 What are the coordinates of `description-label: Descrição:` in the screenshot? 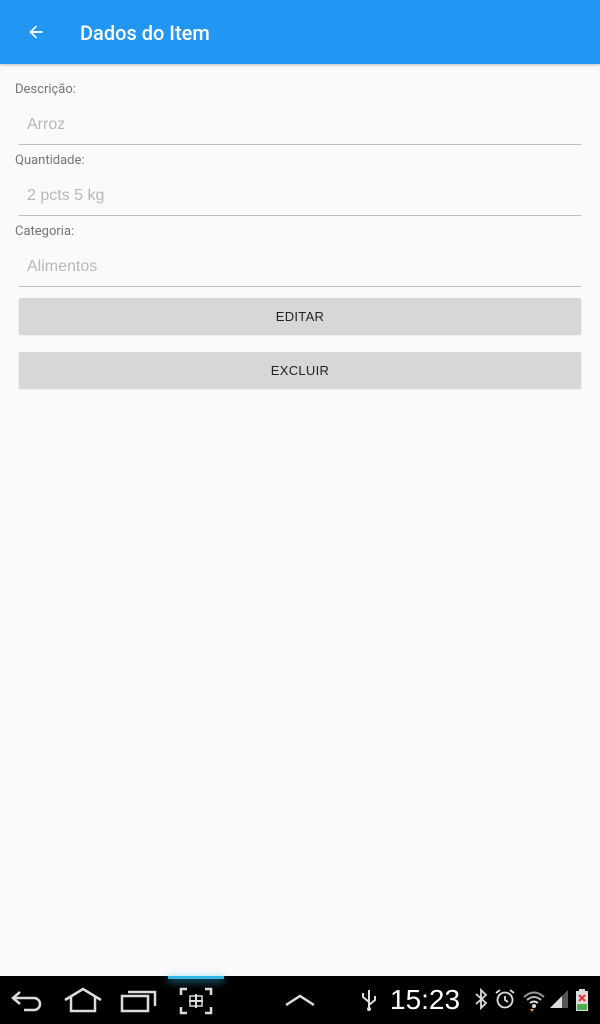 It's located at (45, 89).